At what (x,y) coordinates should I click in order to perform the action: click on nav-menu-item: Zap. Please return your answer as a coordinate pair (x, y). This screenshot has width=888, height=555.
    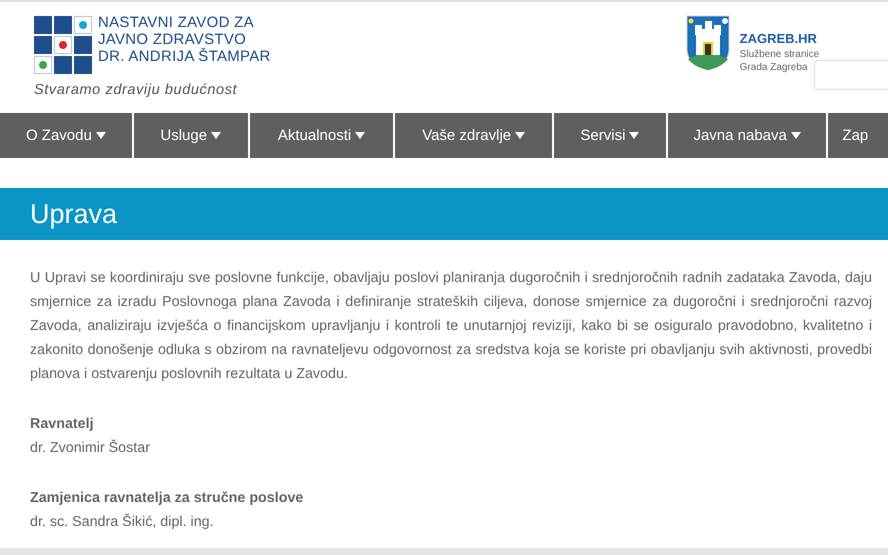
    Looking at the image, I should click on (858, 135).